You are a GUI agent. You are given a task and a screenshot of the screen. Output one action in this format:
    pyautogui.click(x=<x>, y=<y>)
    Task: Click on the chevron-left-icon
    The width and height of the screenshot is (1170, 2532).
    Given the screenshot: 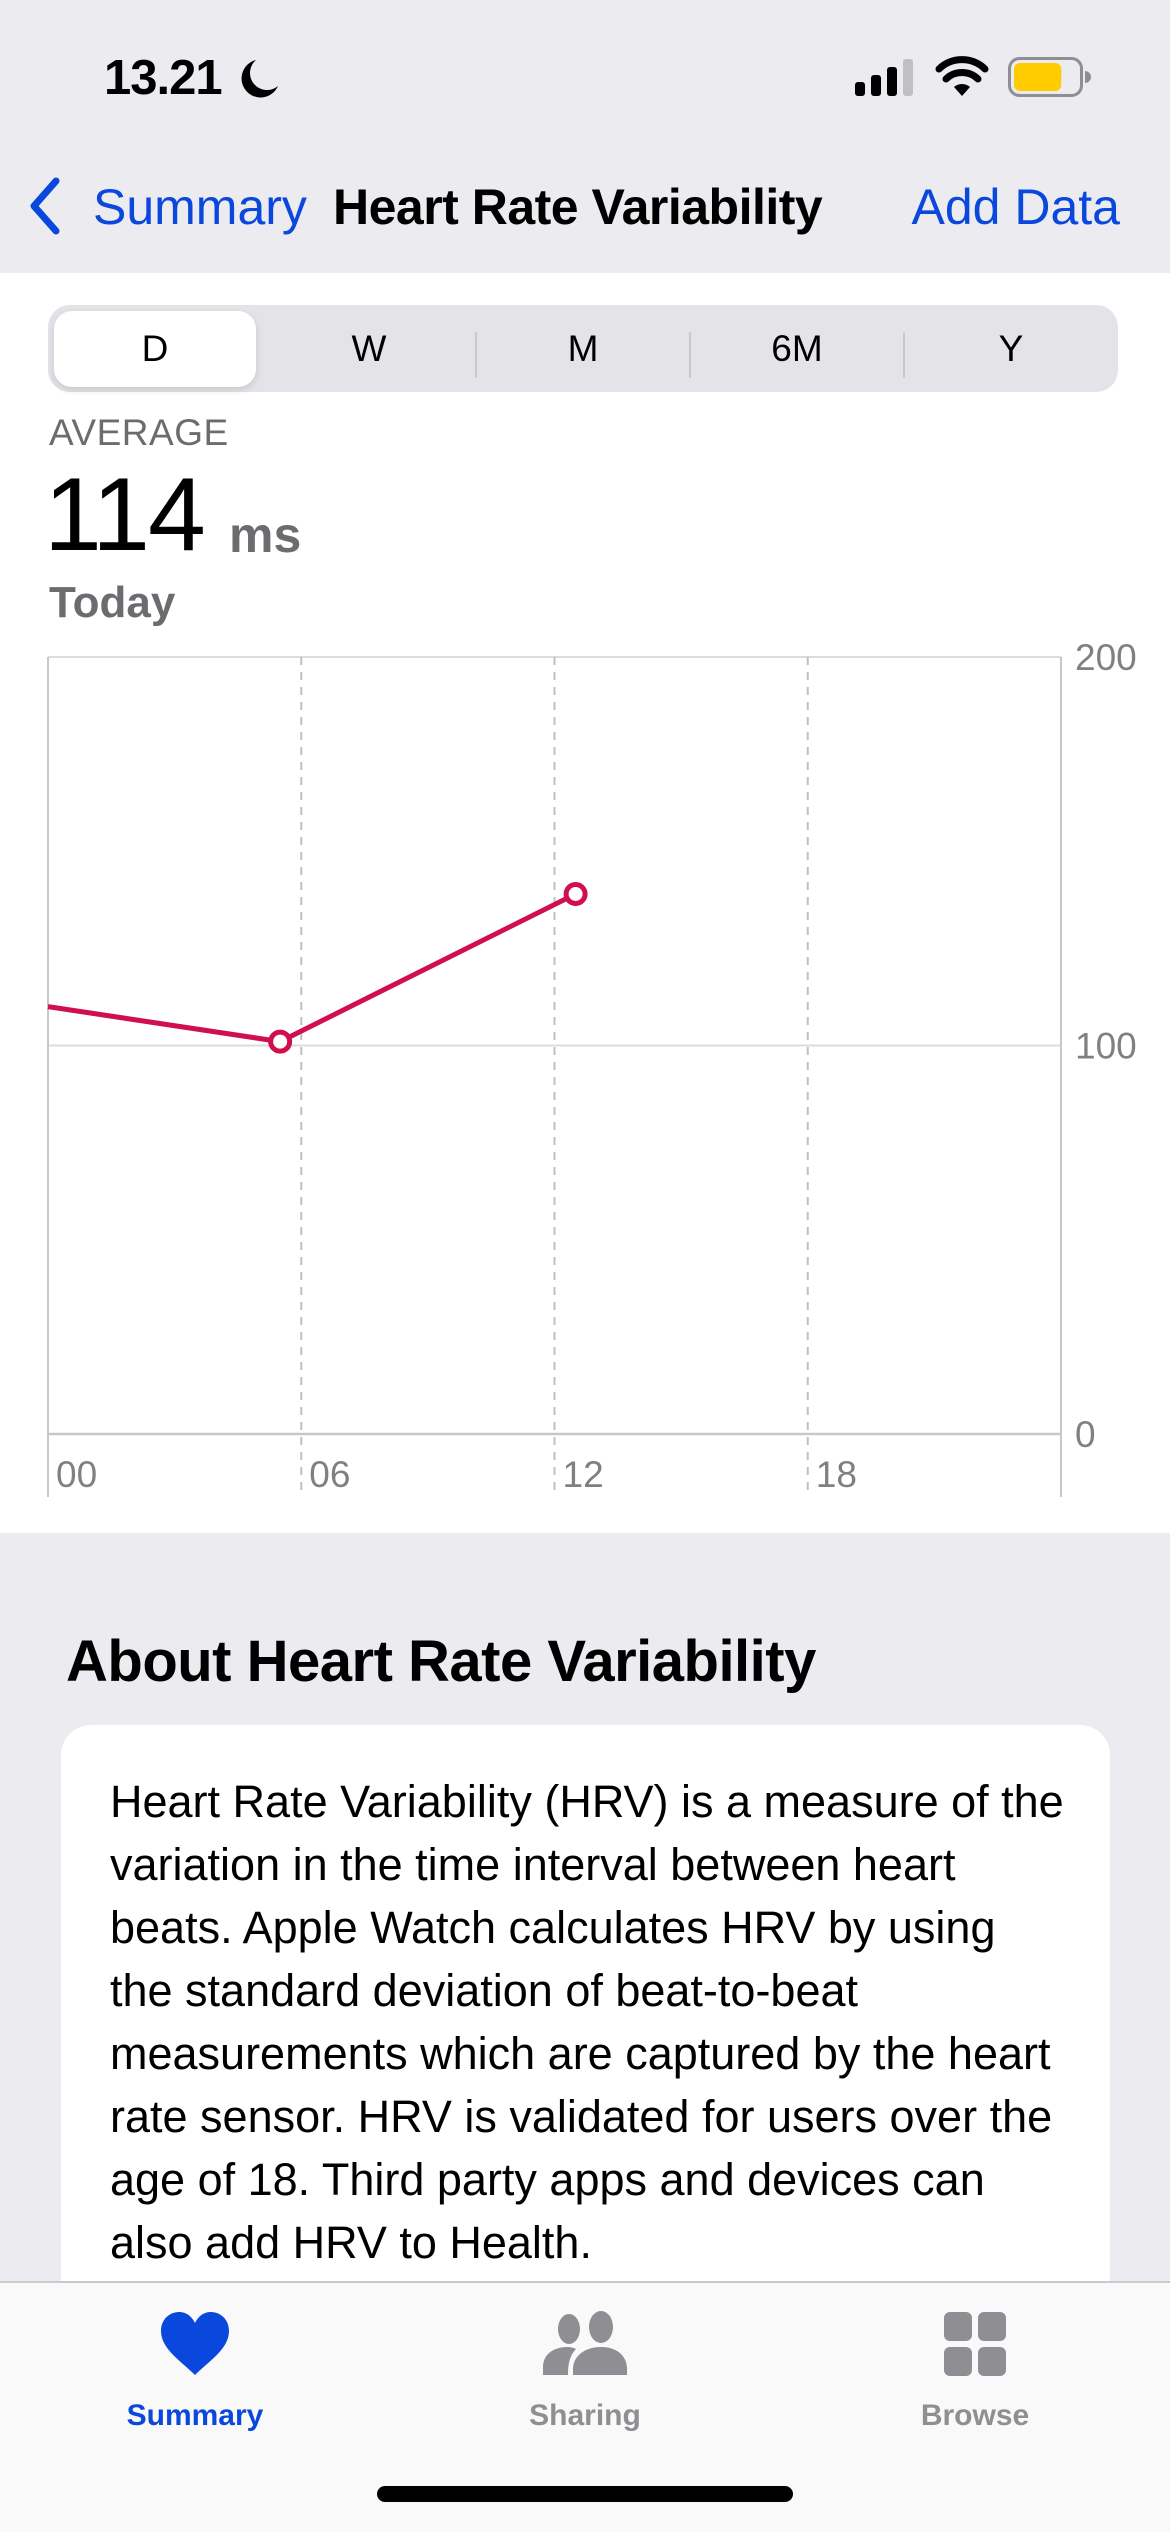 What is the action you would take?
    pyautogui.click(x=45, y=206)
    